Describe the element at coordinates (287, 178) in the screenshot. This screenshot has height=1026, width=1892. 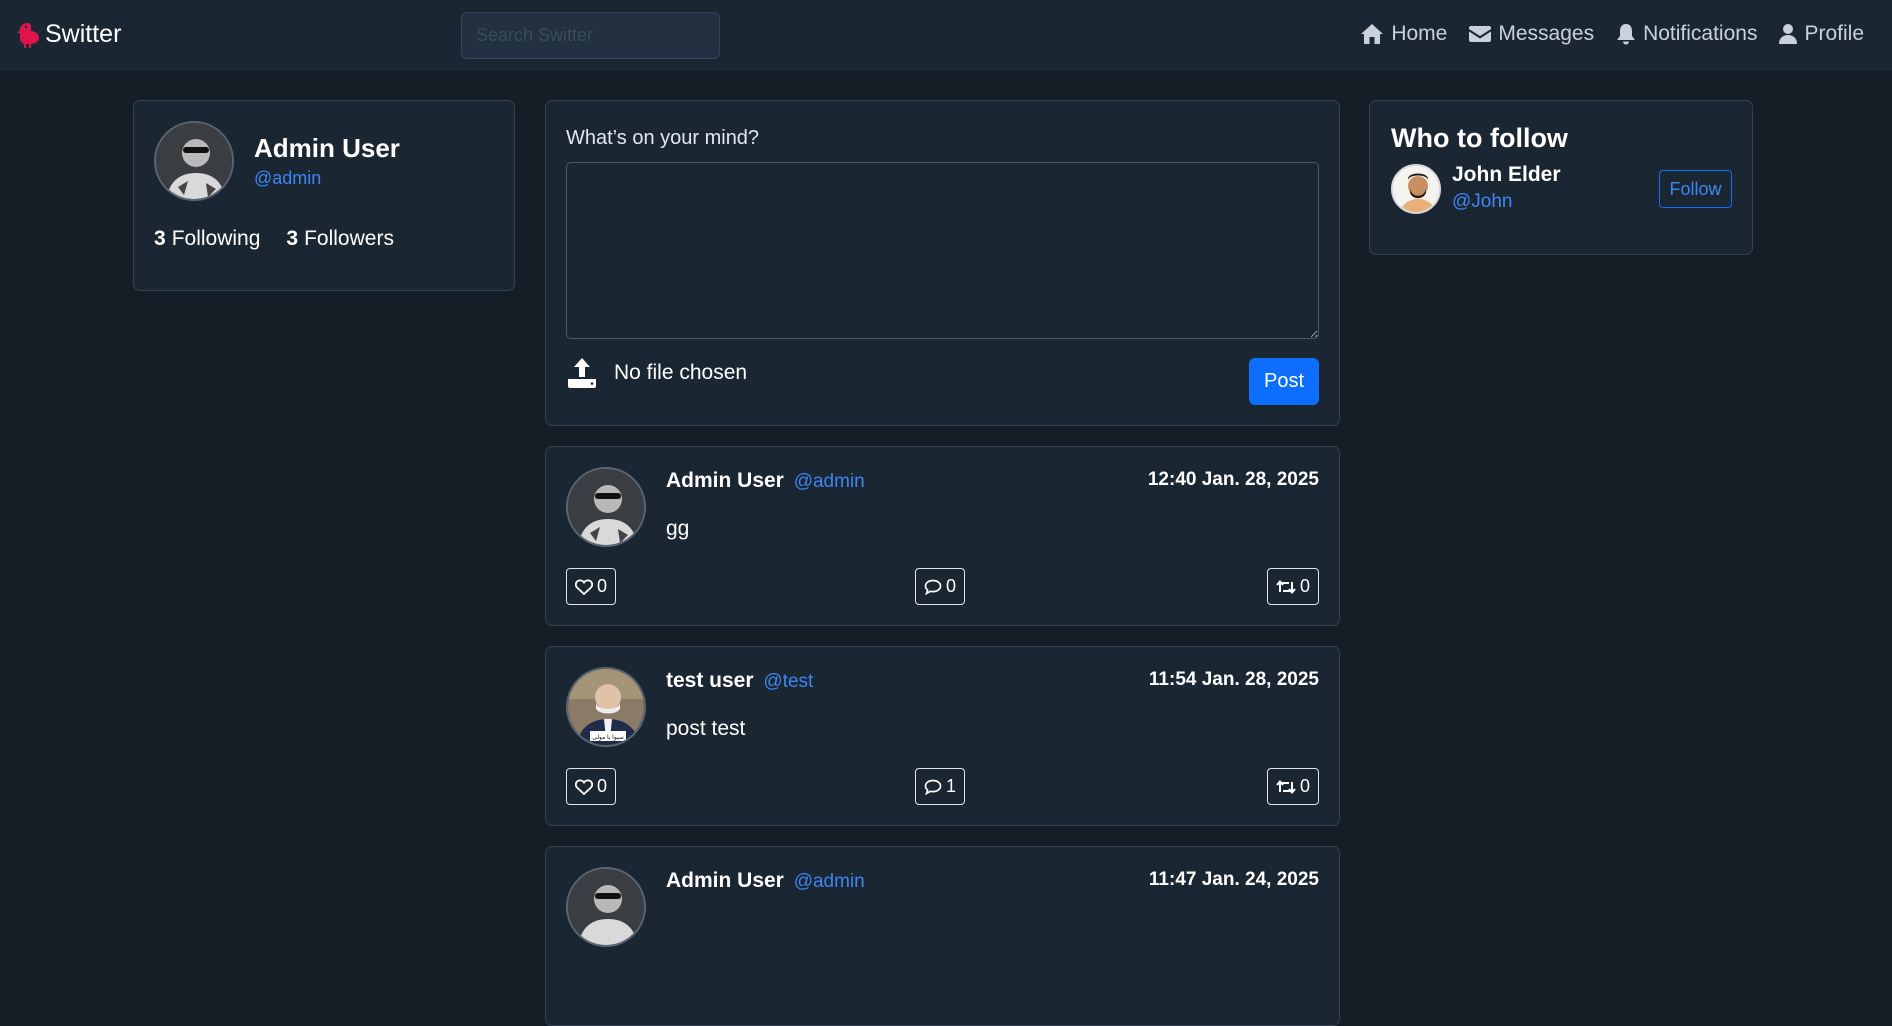
I see `profile-handle: @admin` at that location.